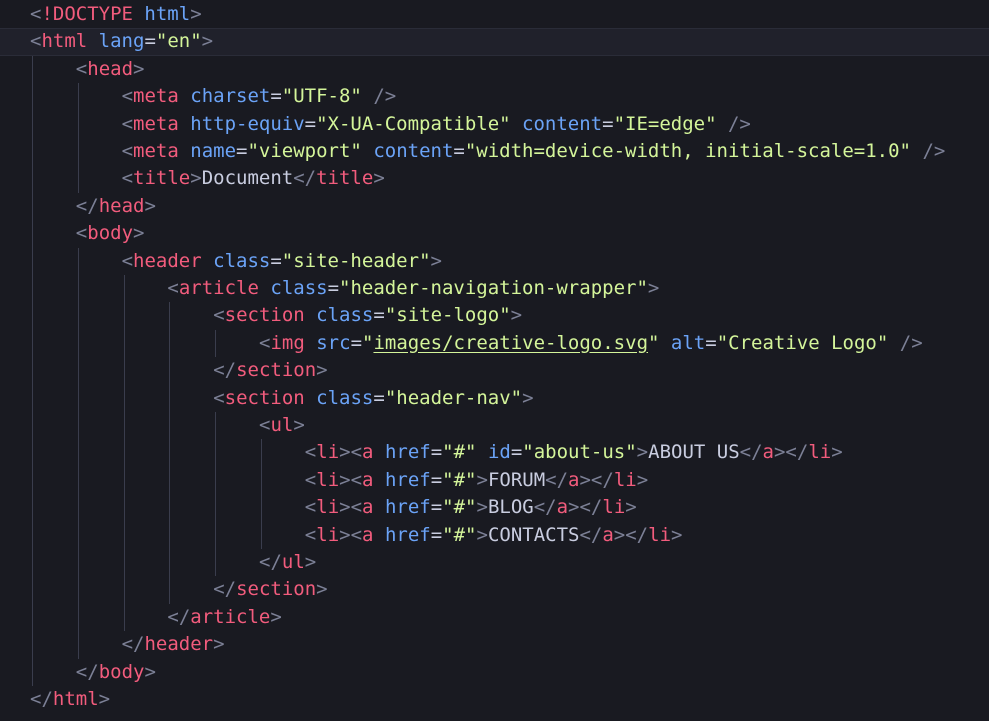 This screenshot has width=989, height=721. Describe the element at coordinates (345, 315) in the screenshot. I see `code-token-attr: class` at that location.